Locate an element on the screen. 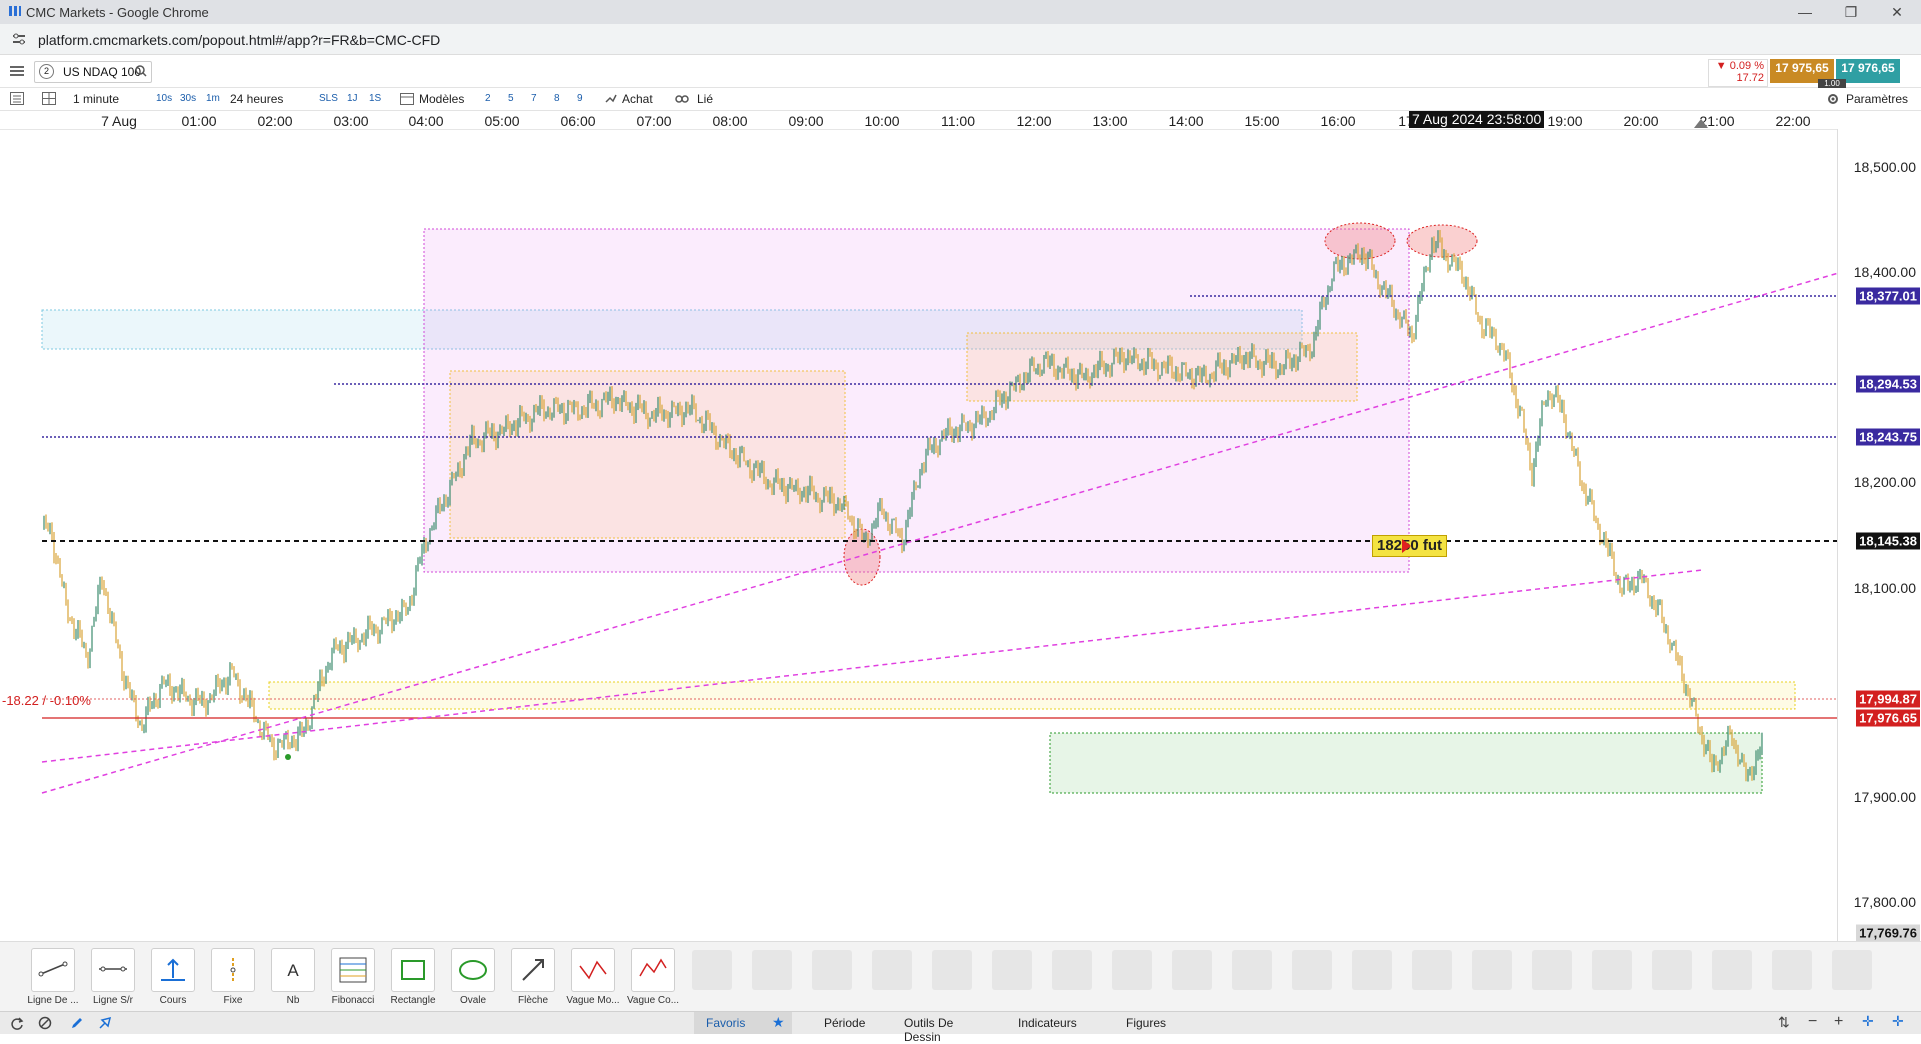  zoom-out-icon: − is located at coordinates (1812, 1022).